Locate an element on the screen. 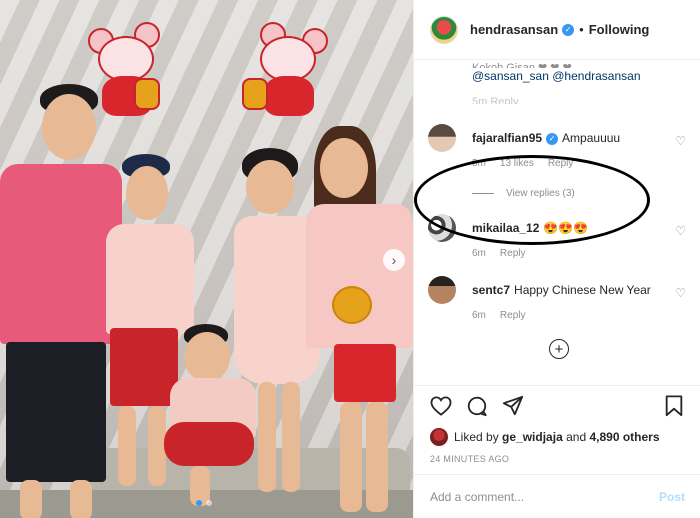 The height and width of the screenshot is (518, 700). comment-body: Happy Chinese New Year is located at coordinates (582, 290).